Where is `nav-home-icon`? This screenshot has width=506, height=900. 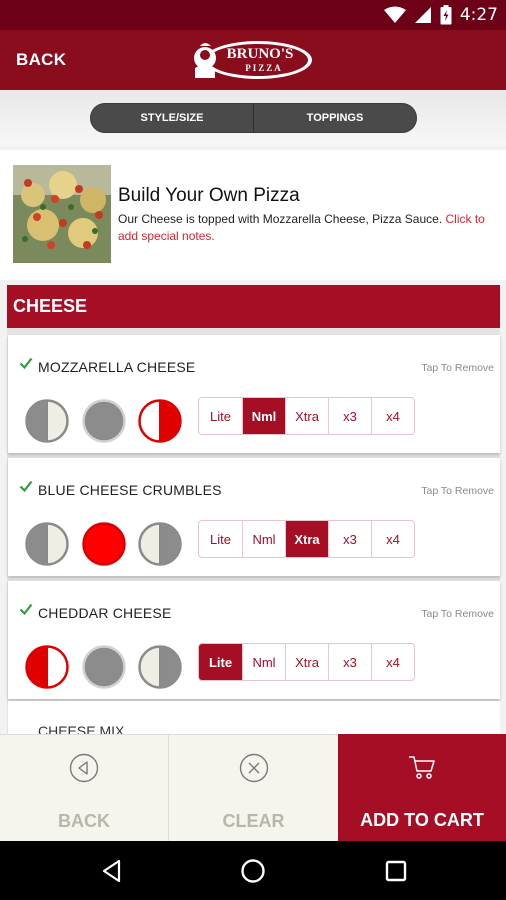
nav-home-icon is located at coordinates (253, 871).